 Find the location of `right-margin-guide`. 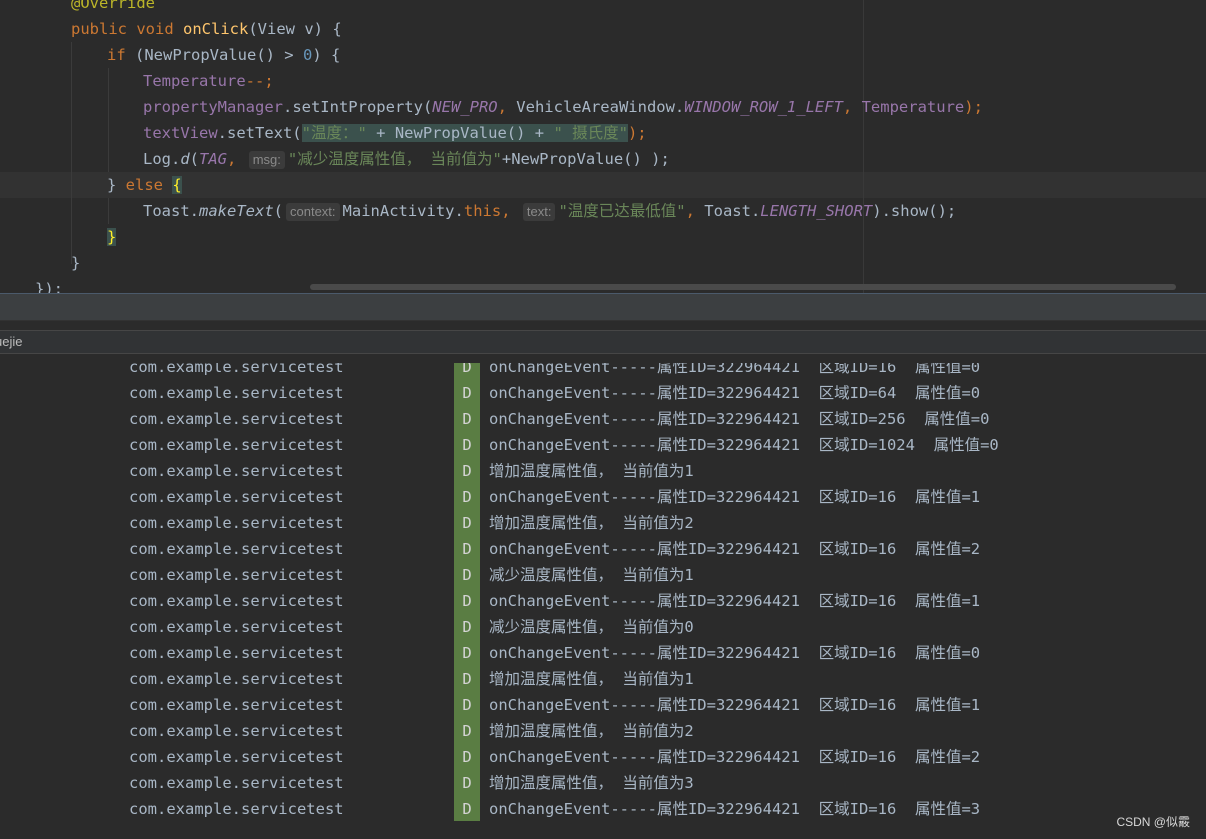

right-margin-guide is located at coordinates (863, 146).